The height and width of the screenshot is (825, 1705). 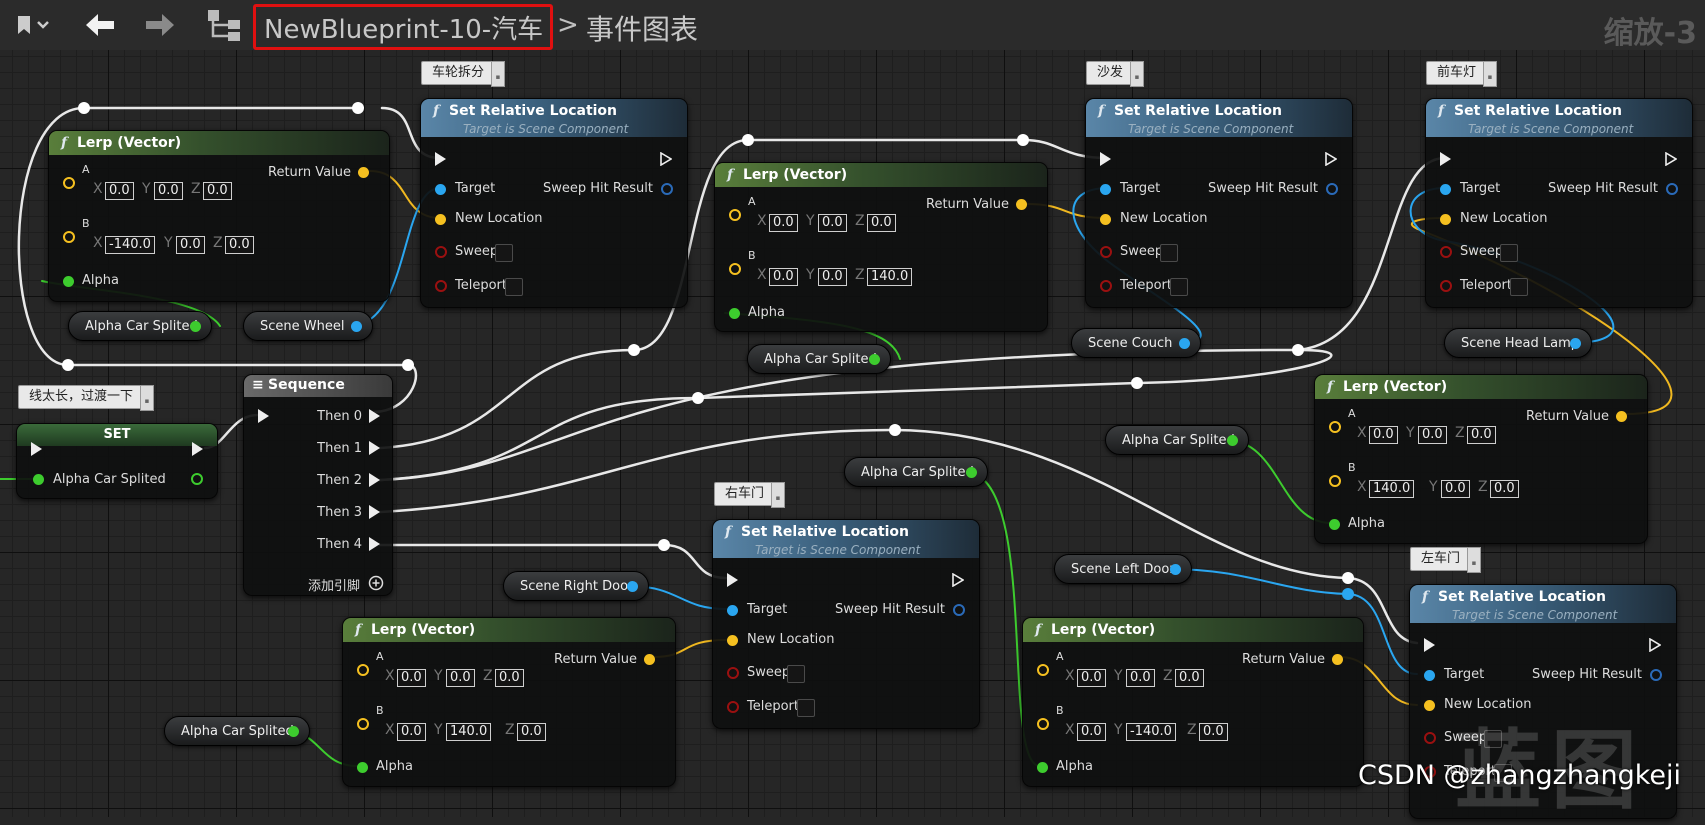 I want to click on back-button, so click(x=100, y=25).